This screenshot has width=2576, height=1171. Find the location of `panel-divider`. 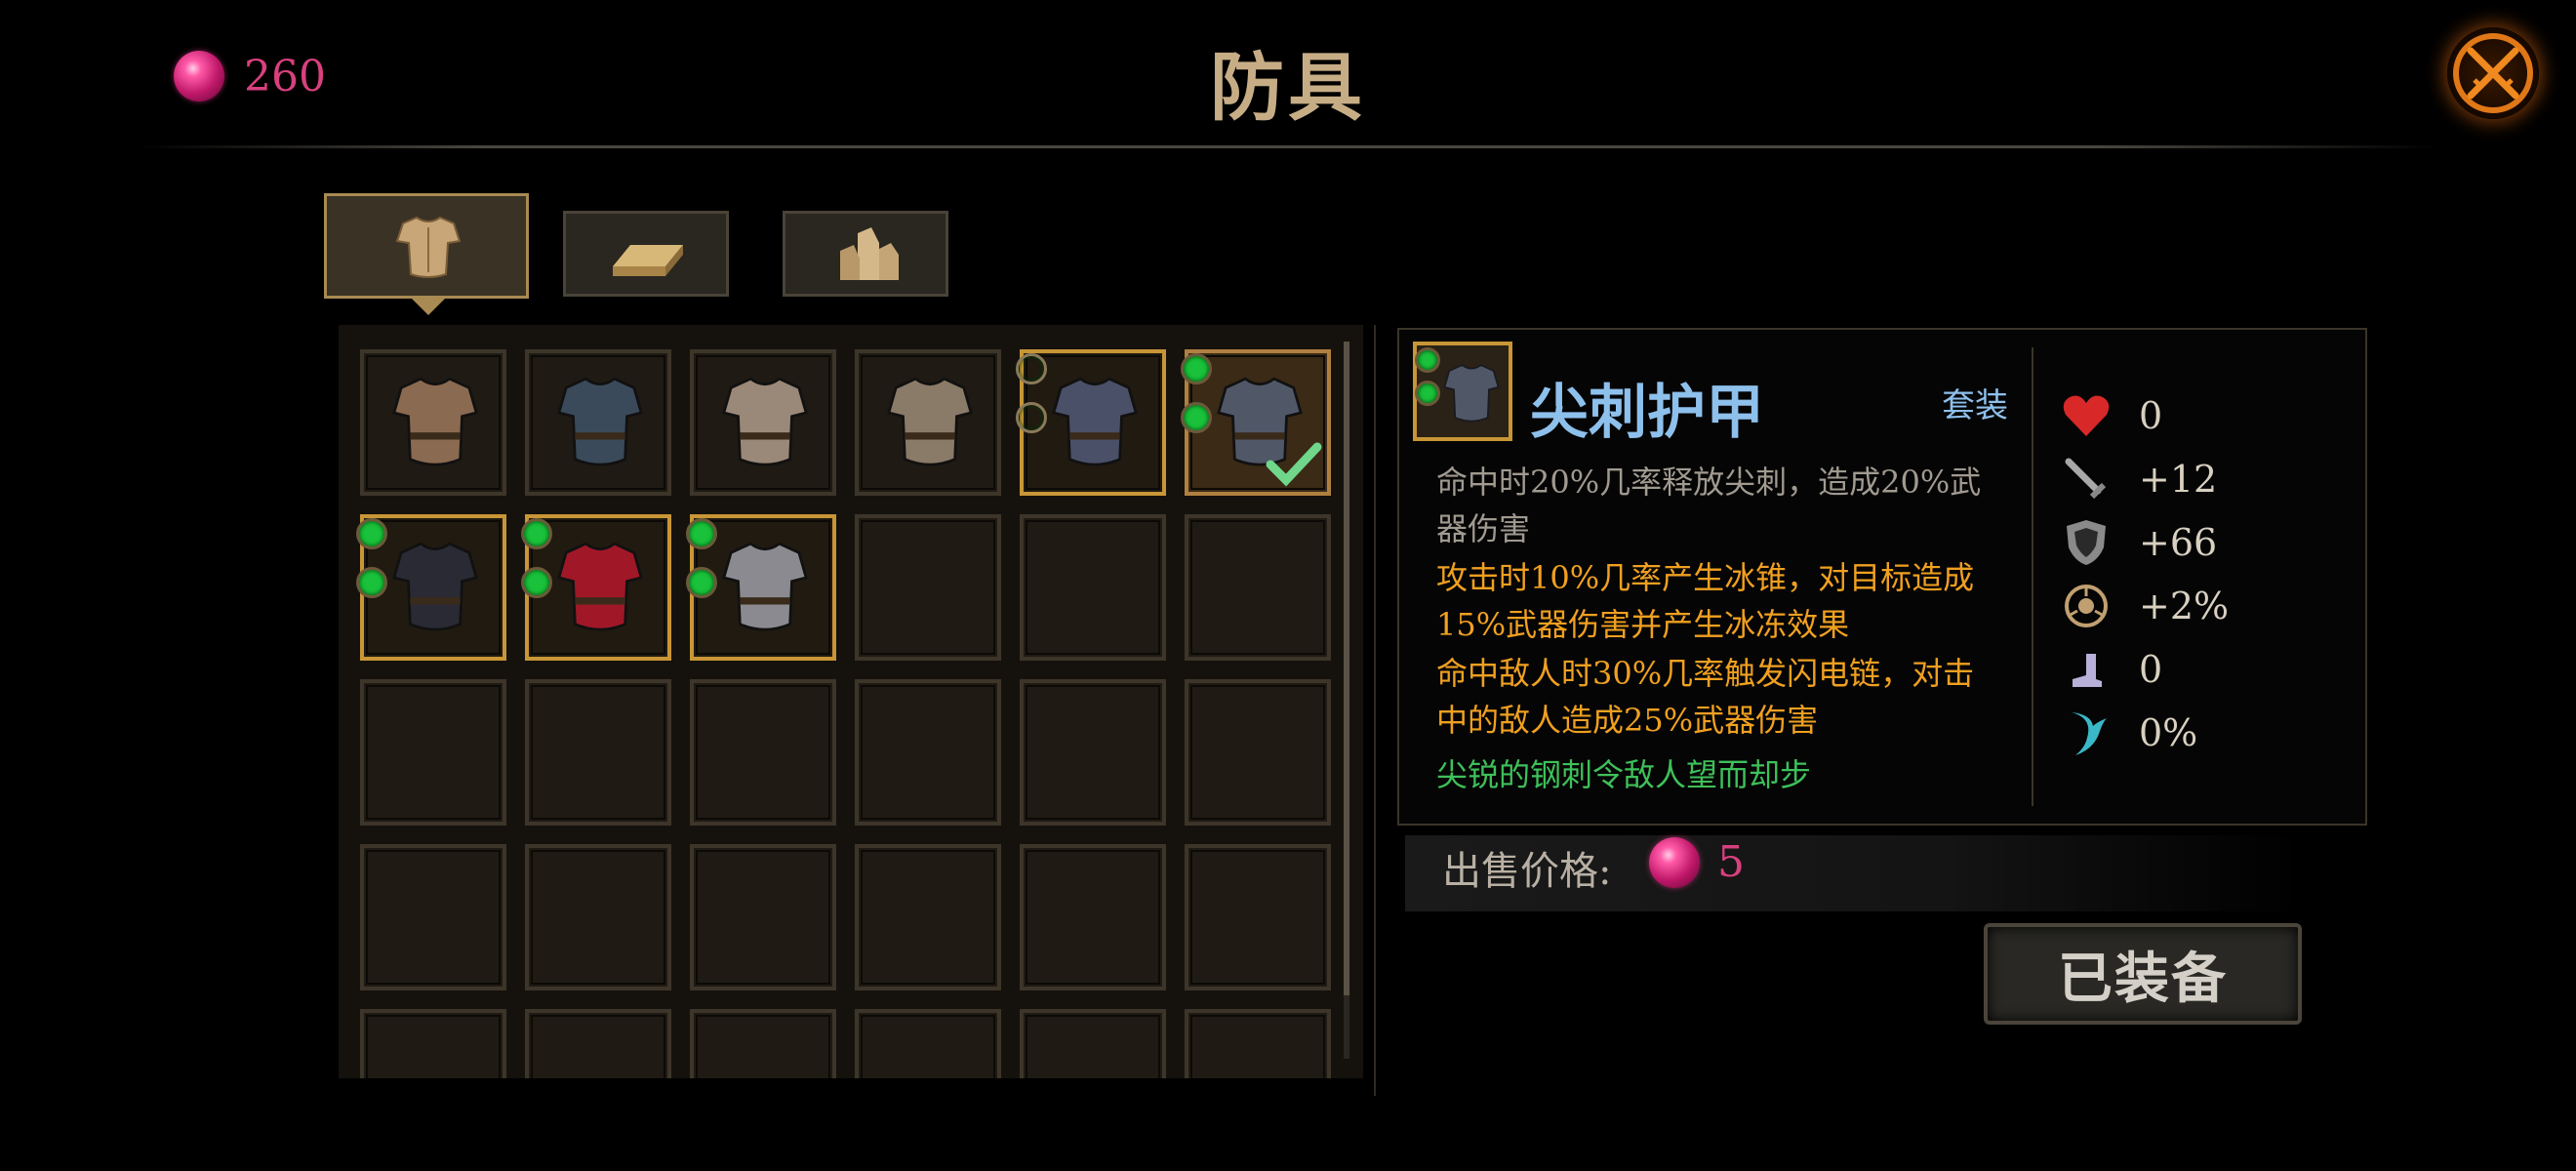

panel-divider is located at coordinates (1375, 710).